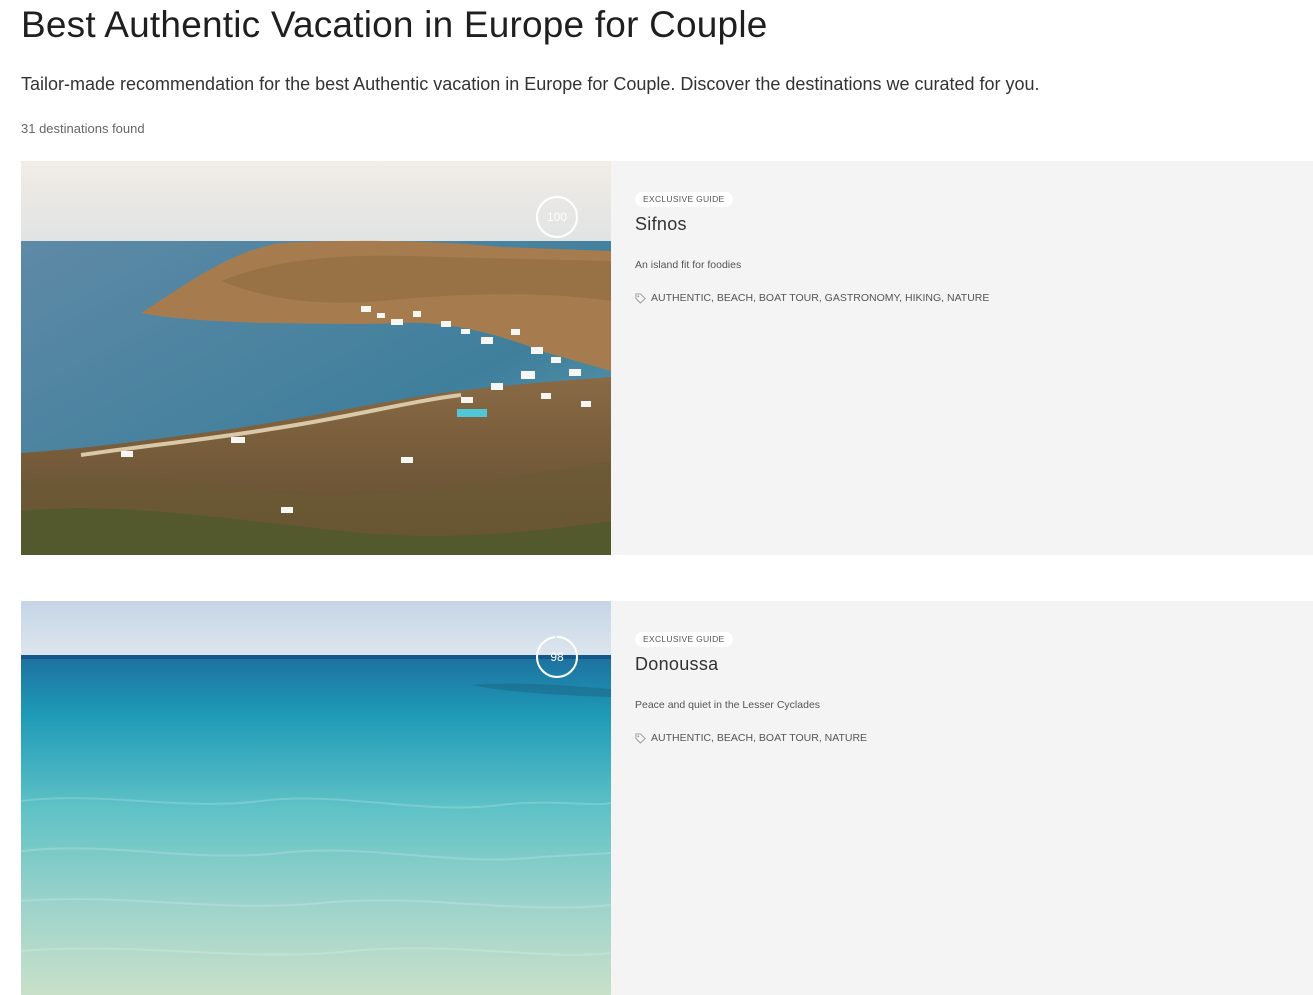  Describe the element at coordinates (688, 265) in the screenshot. I see `destination-tagline: An island fit for foodies` at that location.